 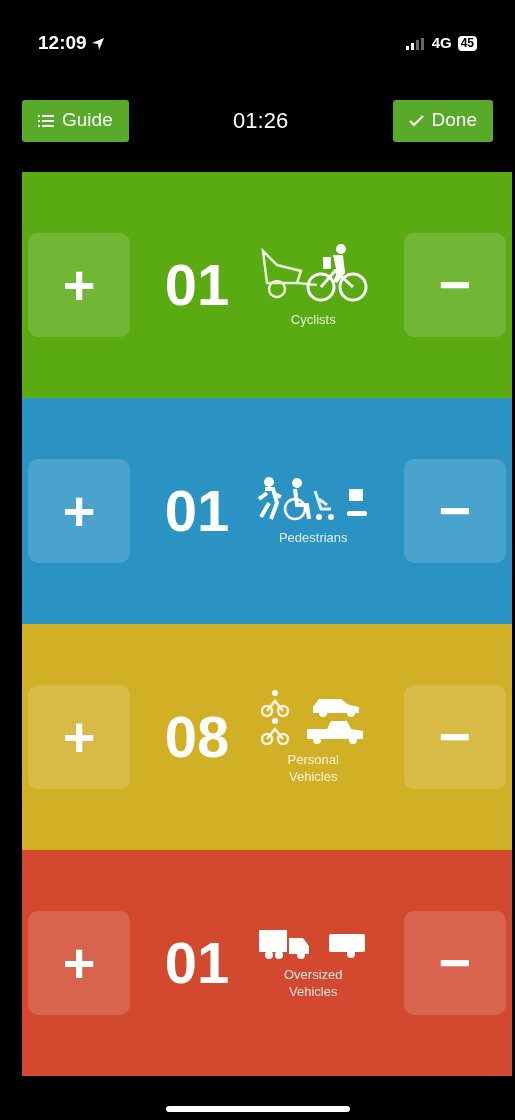 What do you see at coordinates (313, 983) in the screenshot?
I see `category-label: Oversized Vehicles` at bounding box center [313, 983].